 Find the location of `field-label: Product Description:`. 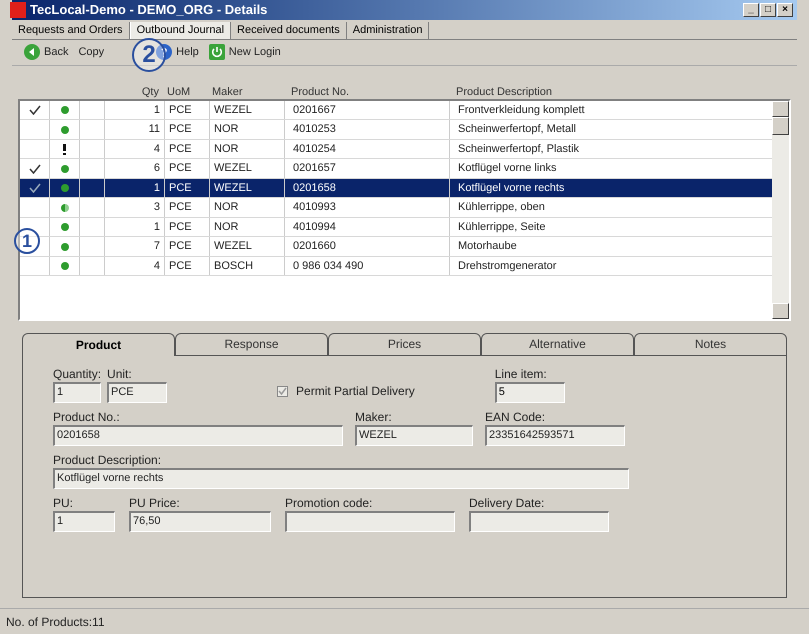

field-label: Product Description: is located at coordinates (107, 460).